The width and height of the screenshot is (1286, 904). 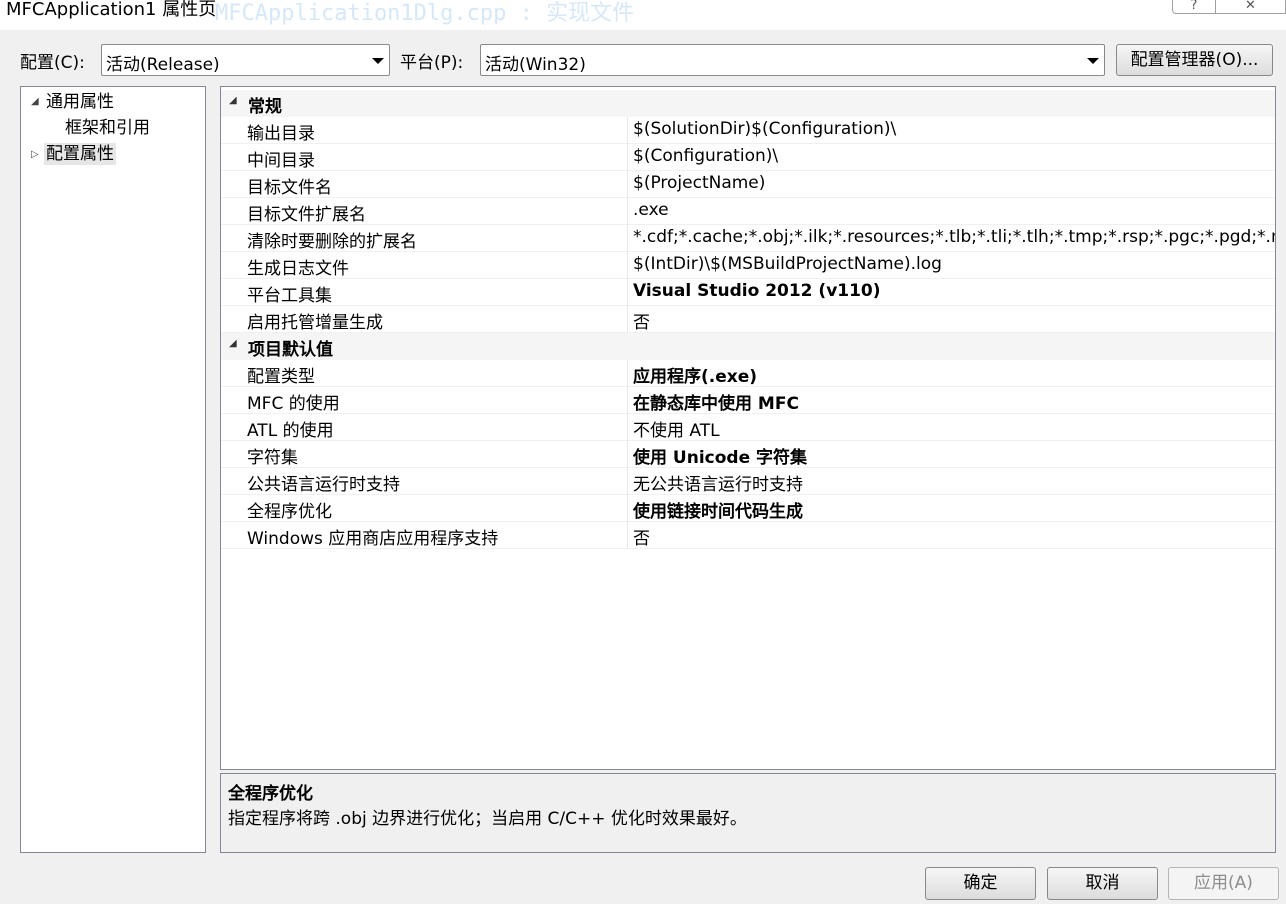 I want to click on close-icon: ✕, so click(x=1250, y=6).